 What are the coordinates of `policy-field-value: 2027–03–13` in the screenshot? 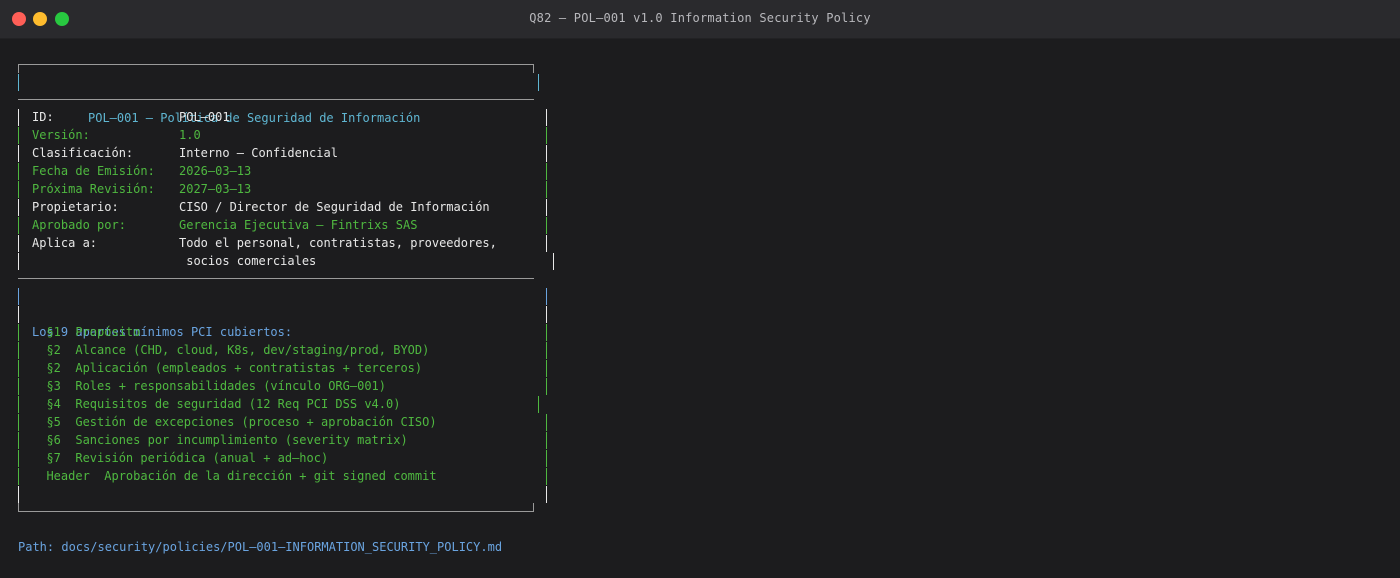 It's located at (215, 189).